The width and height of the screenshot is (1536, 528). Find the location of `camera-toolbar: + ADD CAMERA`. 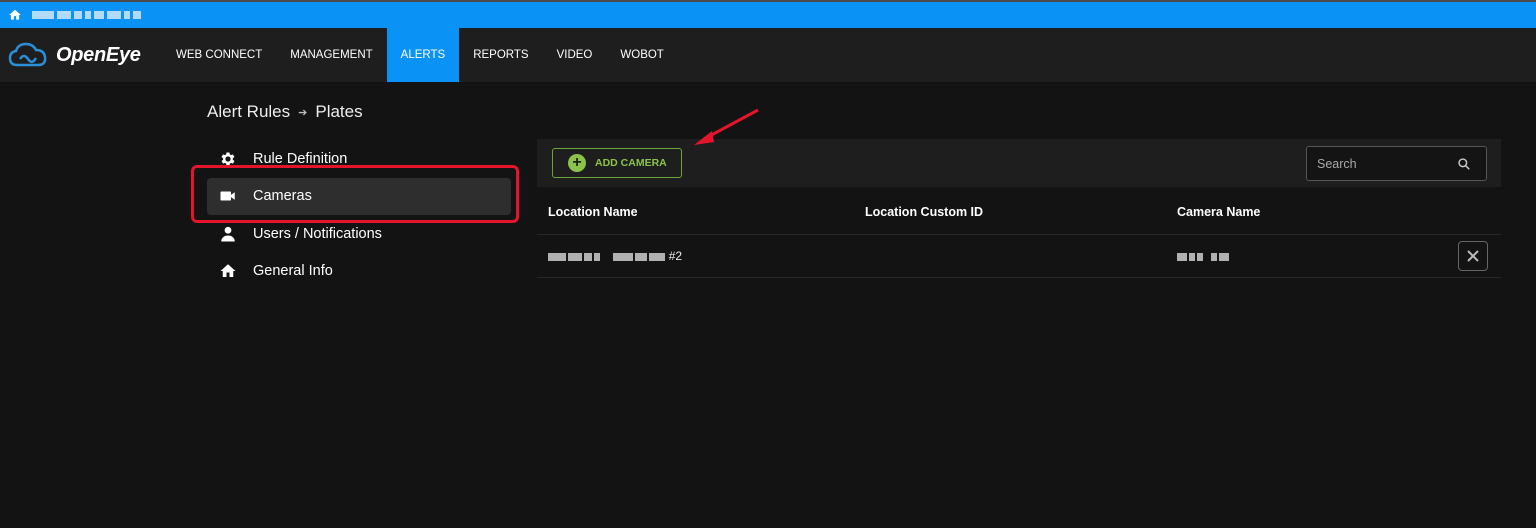

camera-toolbar: + ADD CAMERA is located at coordinates (1019, 163).